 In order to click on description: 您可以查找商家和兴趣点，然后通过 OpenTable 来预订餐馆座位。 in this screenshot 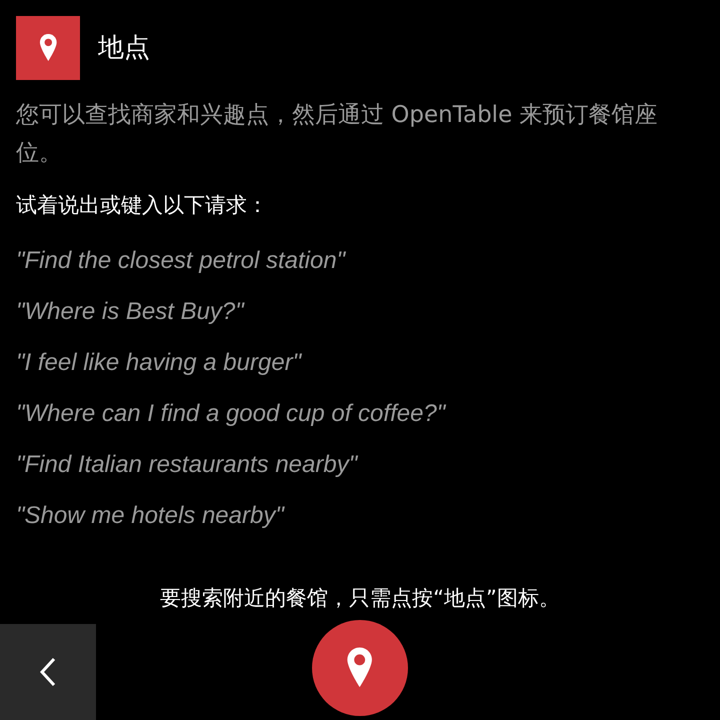, I will do `click(337, 134)`.